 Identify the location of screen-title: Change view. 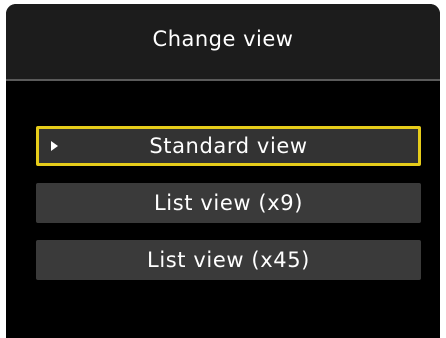
(223, 38).